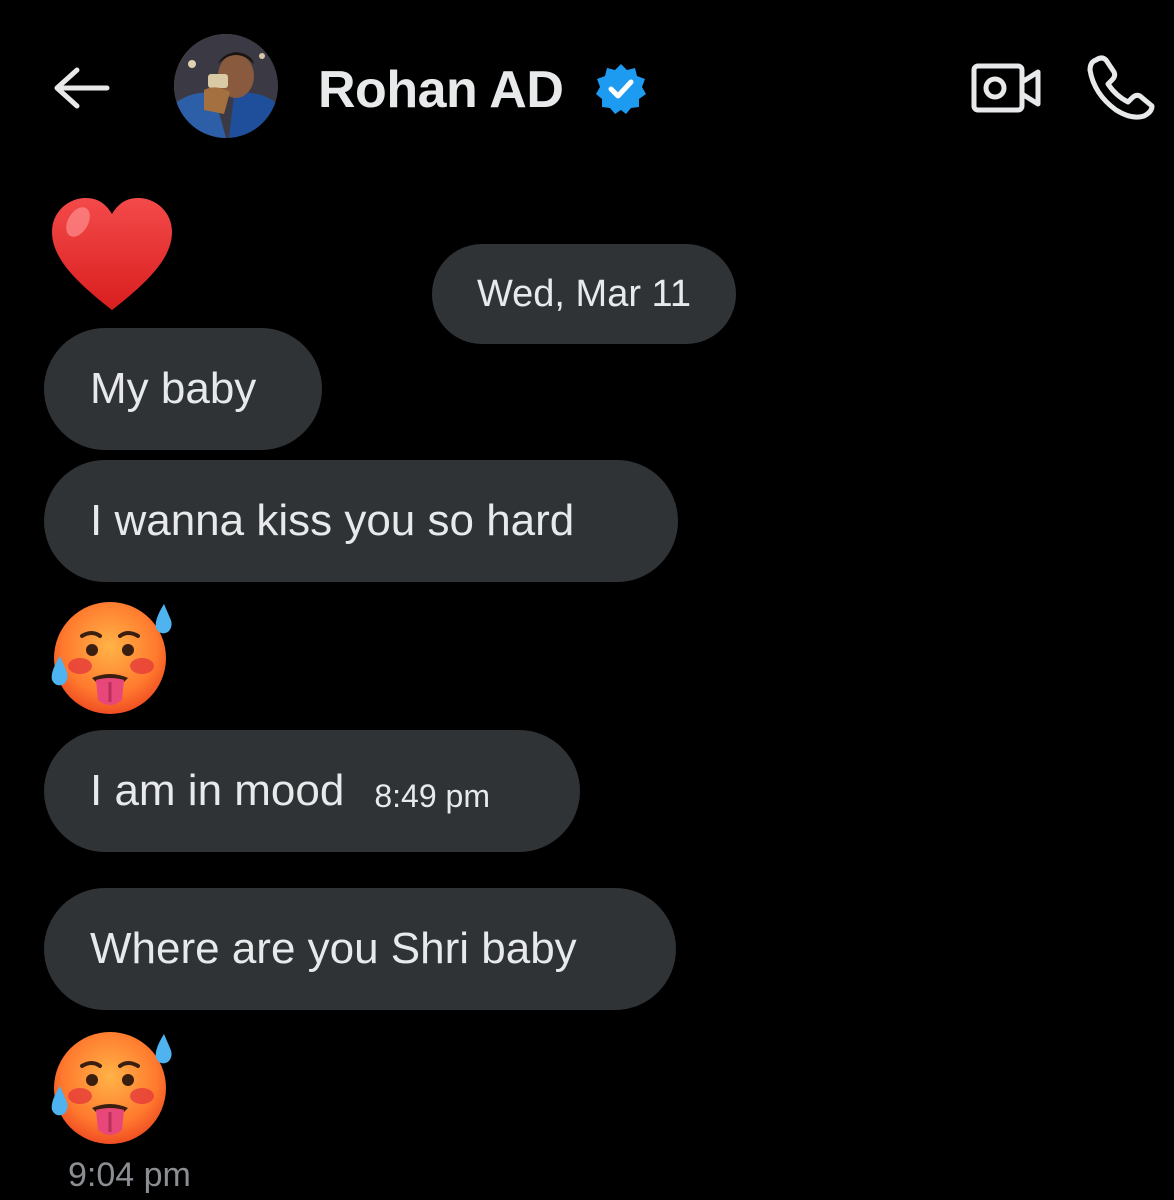  What do you see at coordinates (432, 795) in the screenshot?
I see `message-time: 8:49 pm` at bounding box center [432, 795].